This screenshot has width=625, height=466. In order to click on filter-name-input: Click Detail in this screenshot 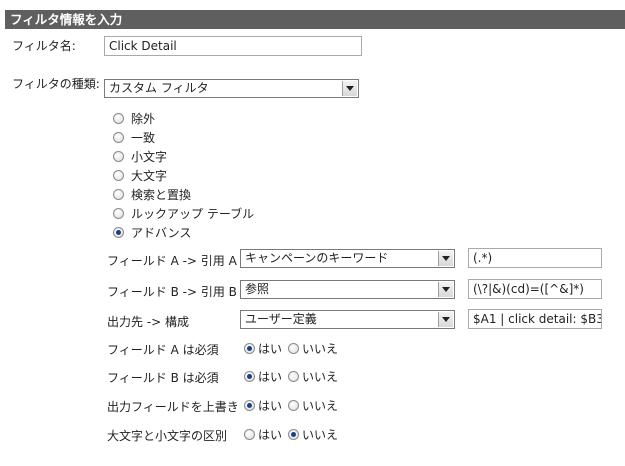, I will do `click(233, 46)`.